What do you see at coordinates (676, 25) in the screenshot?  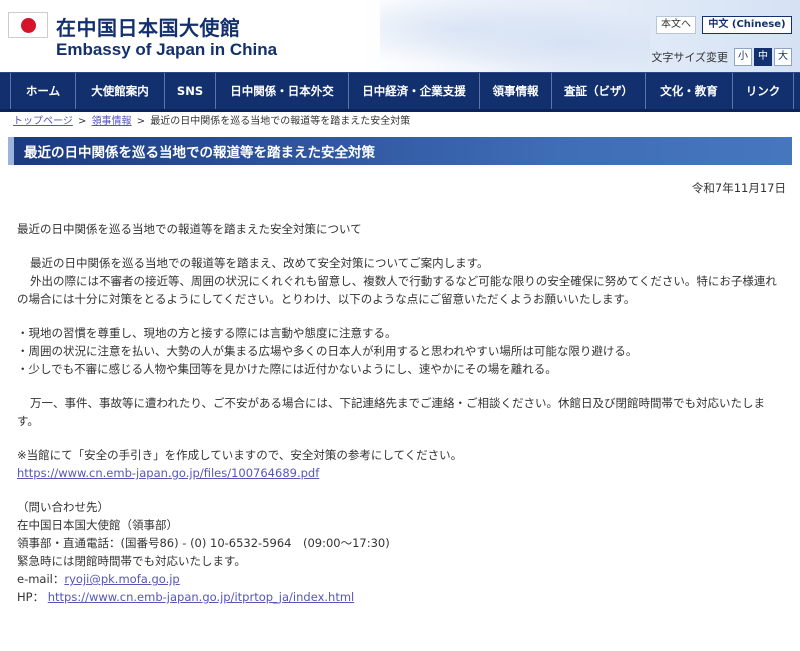 I see `lang-jp-button: 本文へ` at bounding box center [676, 25].